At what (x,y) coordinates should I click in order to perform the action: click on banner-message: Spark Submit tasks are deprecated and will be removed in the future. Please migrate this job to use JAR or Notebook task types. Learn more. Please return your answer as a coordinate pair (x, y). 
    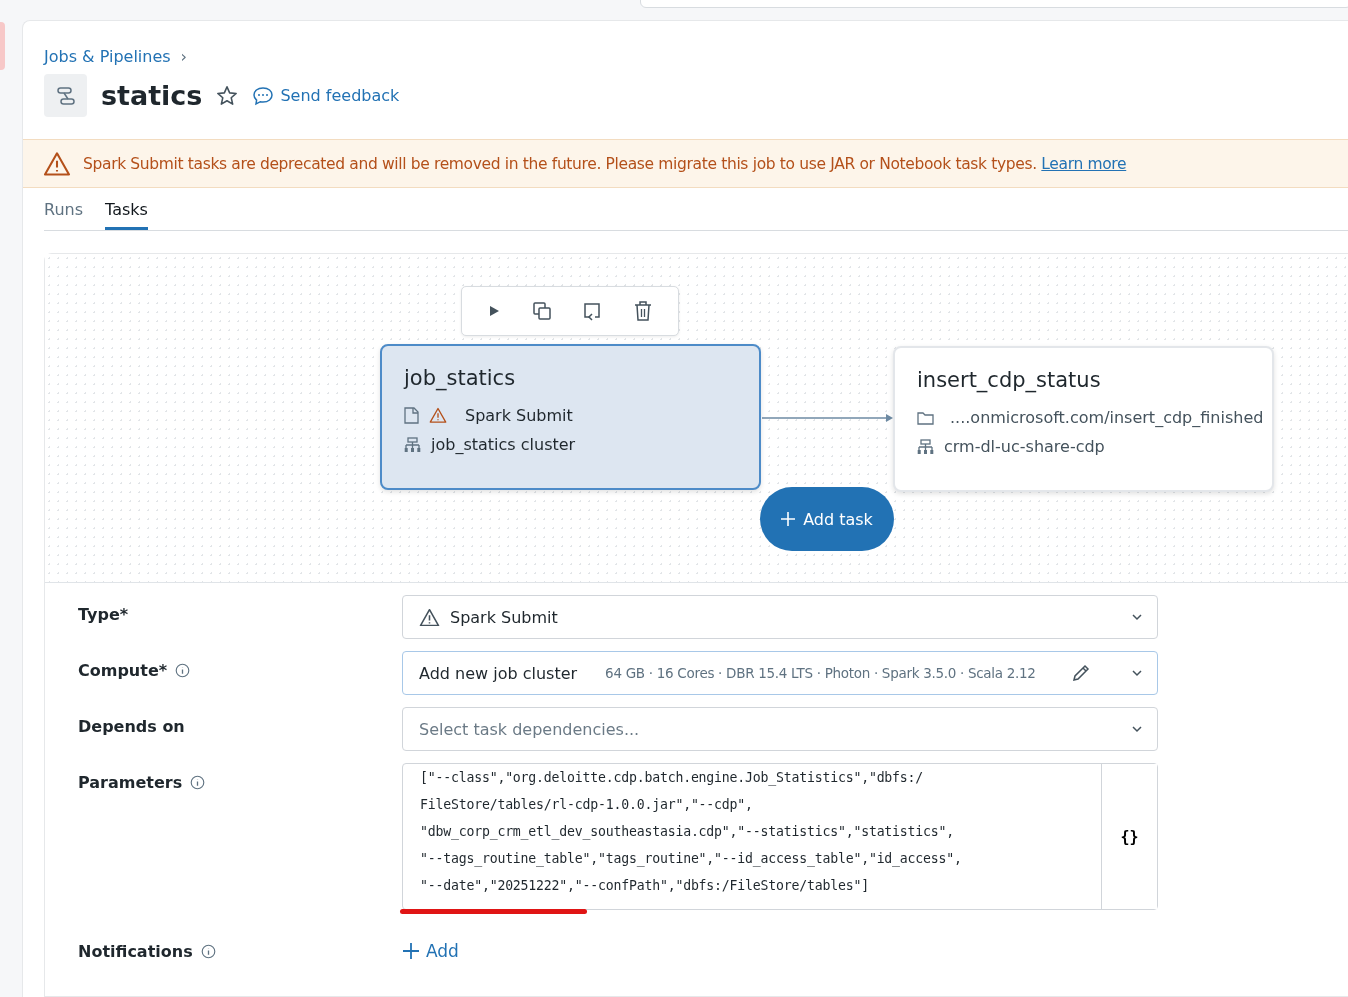
    Looking at the image, I should click on (605, 163).